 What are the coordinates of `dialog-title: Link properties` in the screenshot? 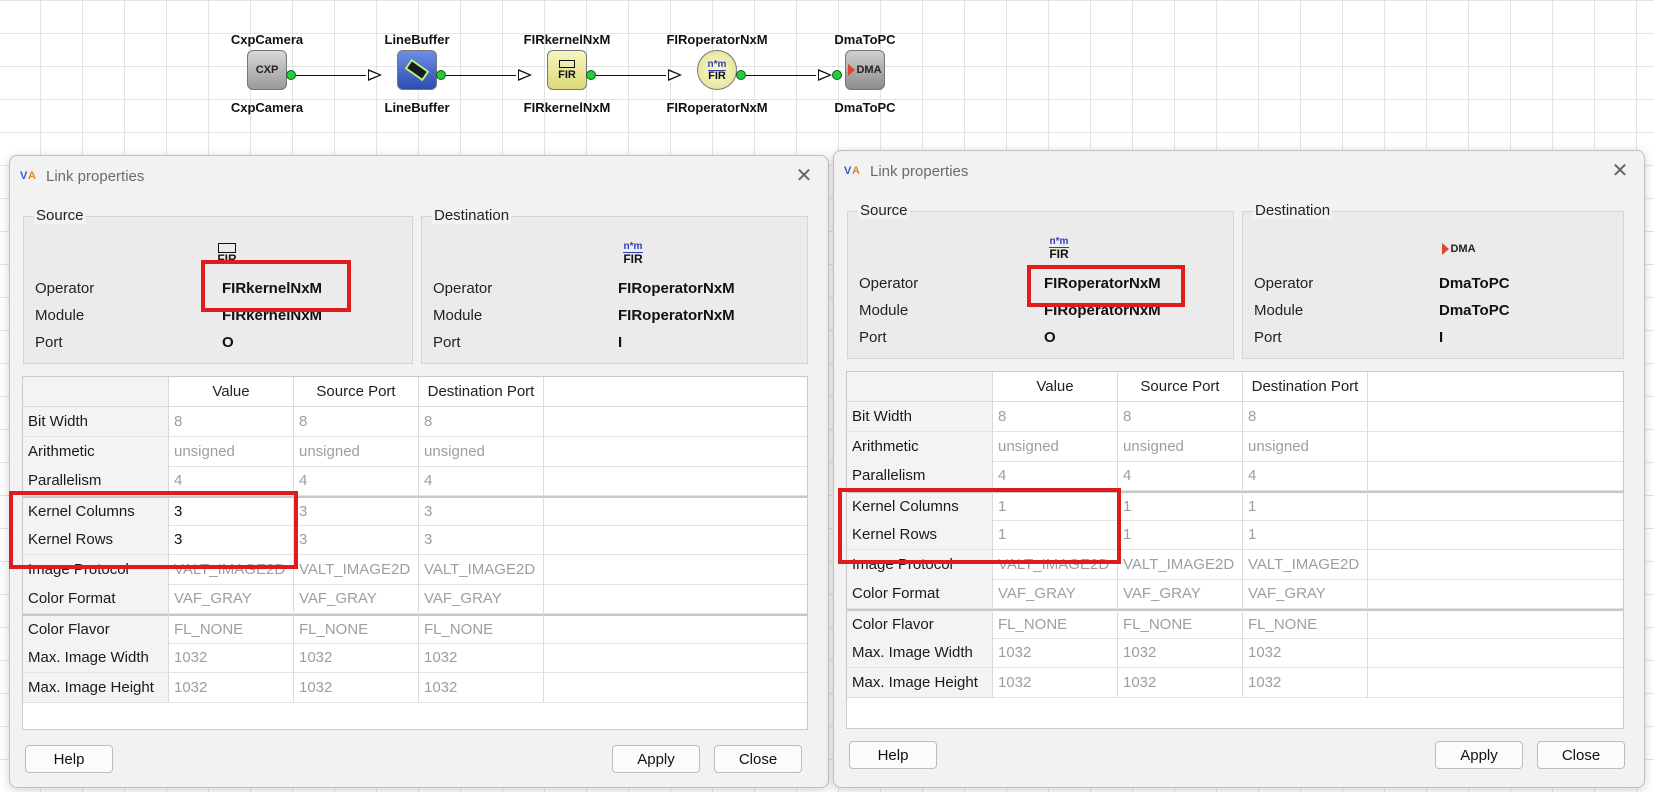 It's located at (919, 171).